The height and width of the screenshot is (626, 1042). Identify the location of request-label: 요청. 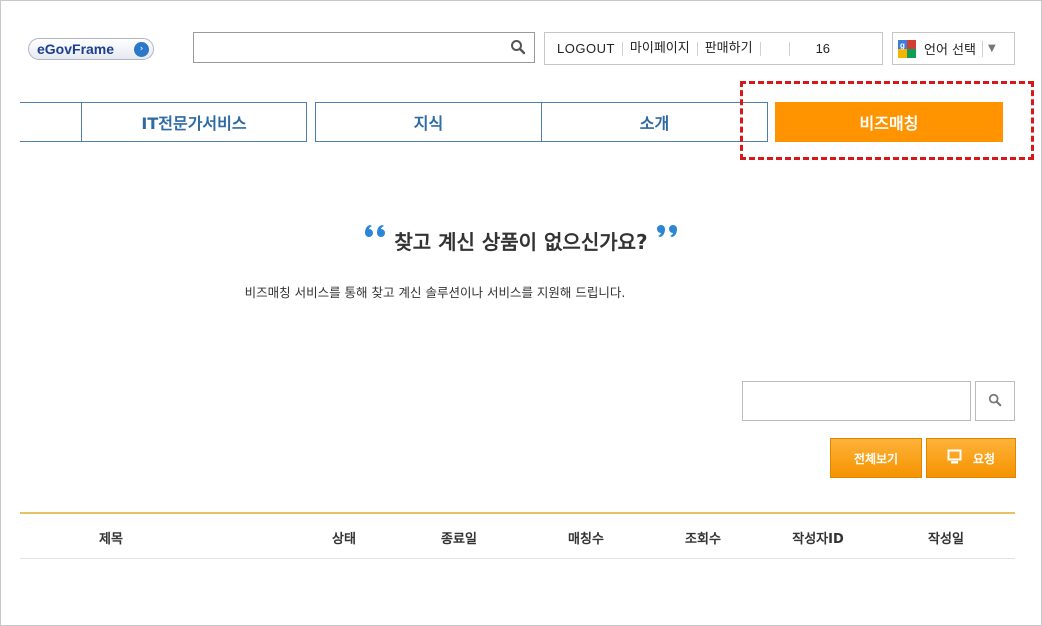
(984, 458).